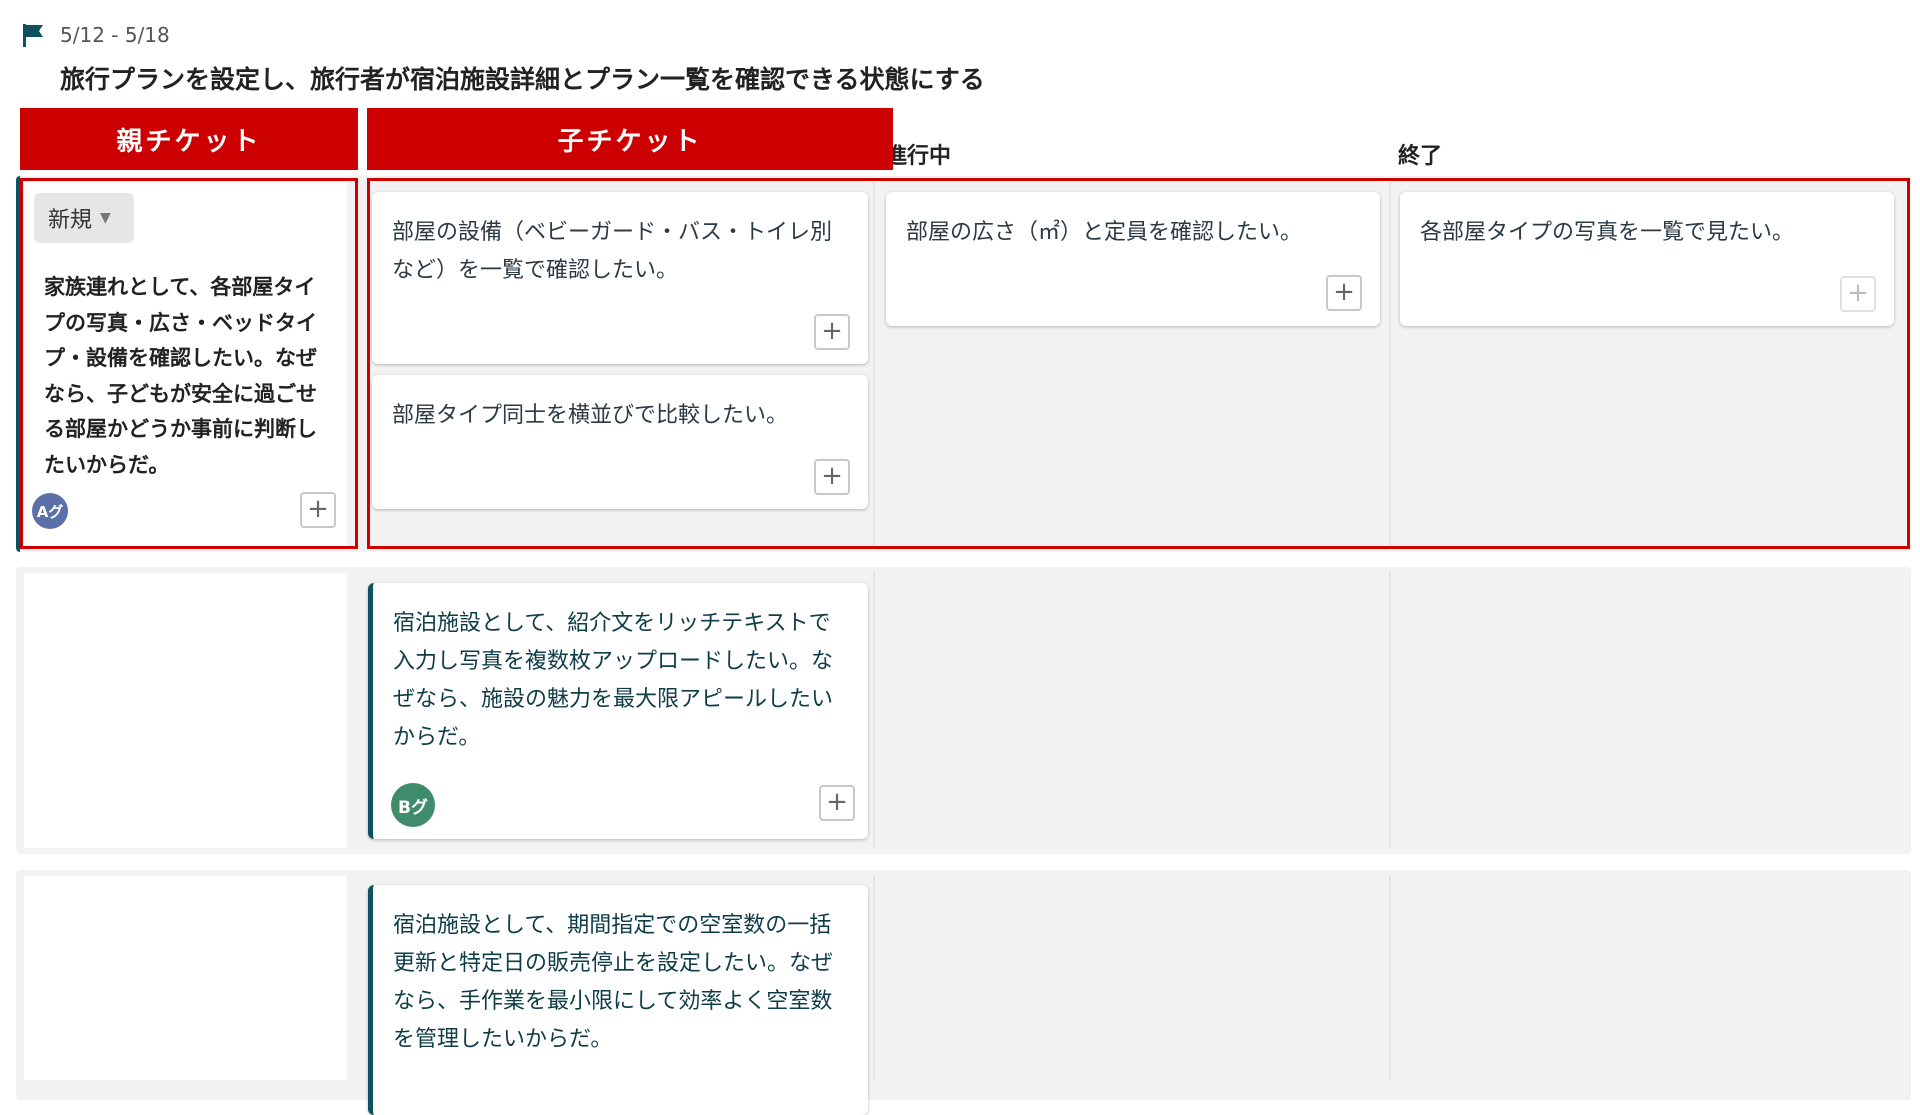 Image resolution: width=1920 pixels, height=1115 pixels. I want to click on status-label: 新規, so click(70, 220).